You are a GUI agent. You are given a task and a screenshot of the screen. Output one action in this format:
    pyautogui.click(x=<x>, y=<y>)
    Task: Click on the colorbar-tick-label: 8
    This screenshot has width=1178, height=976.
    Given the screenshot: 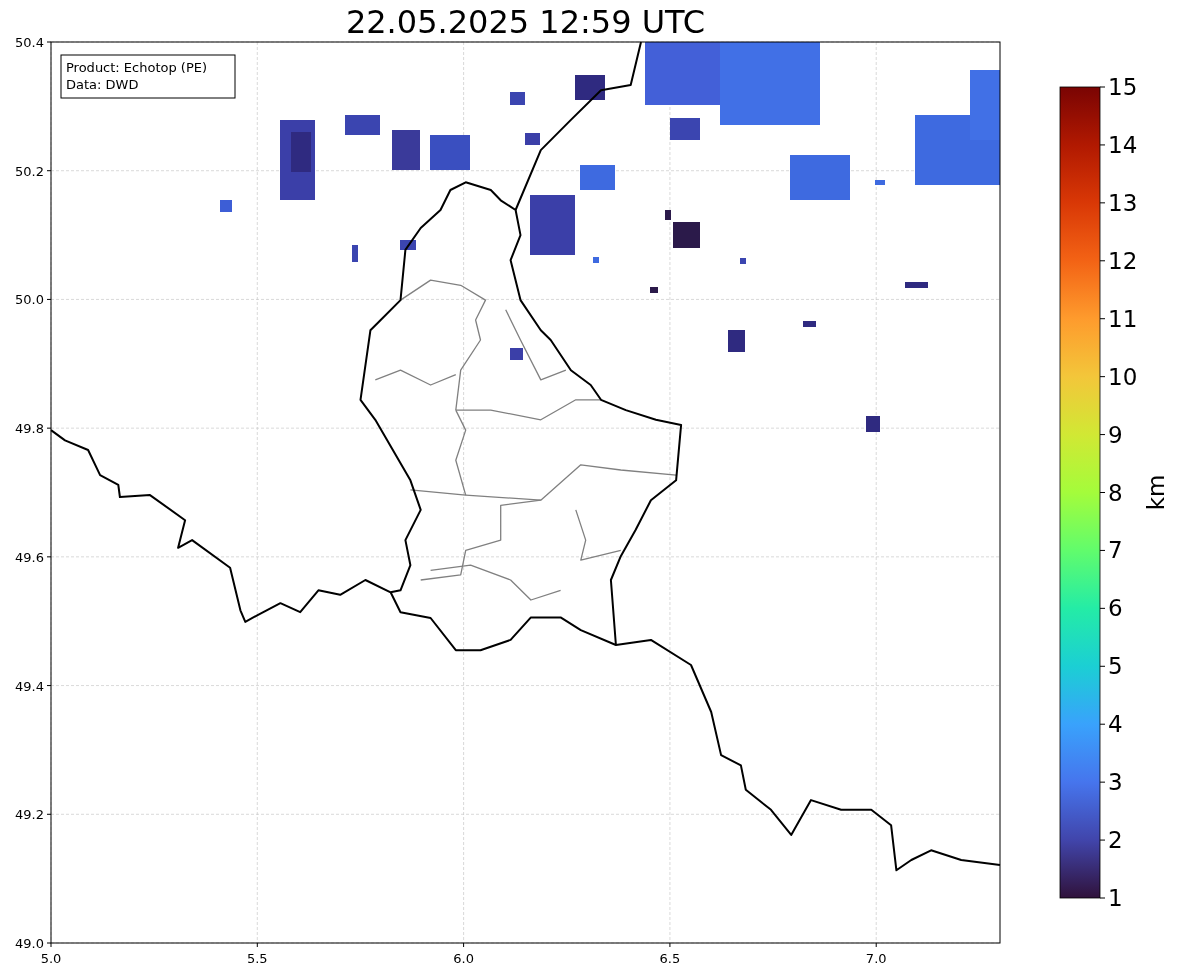 What is the action you would take?
    pyautogui.click(x=1115, y=492)
    